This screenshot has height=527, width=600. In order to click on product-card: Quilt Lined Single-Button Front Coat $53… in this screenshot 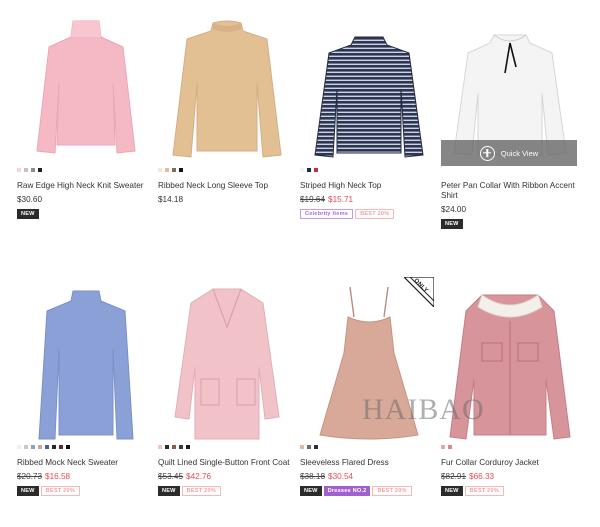, I will do `click(227, 391)`.